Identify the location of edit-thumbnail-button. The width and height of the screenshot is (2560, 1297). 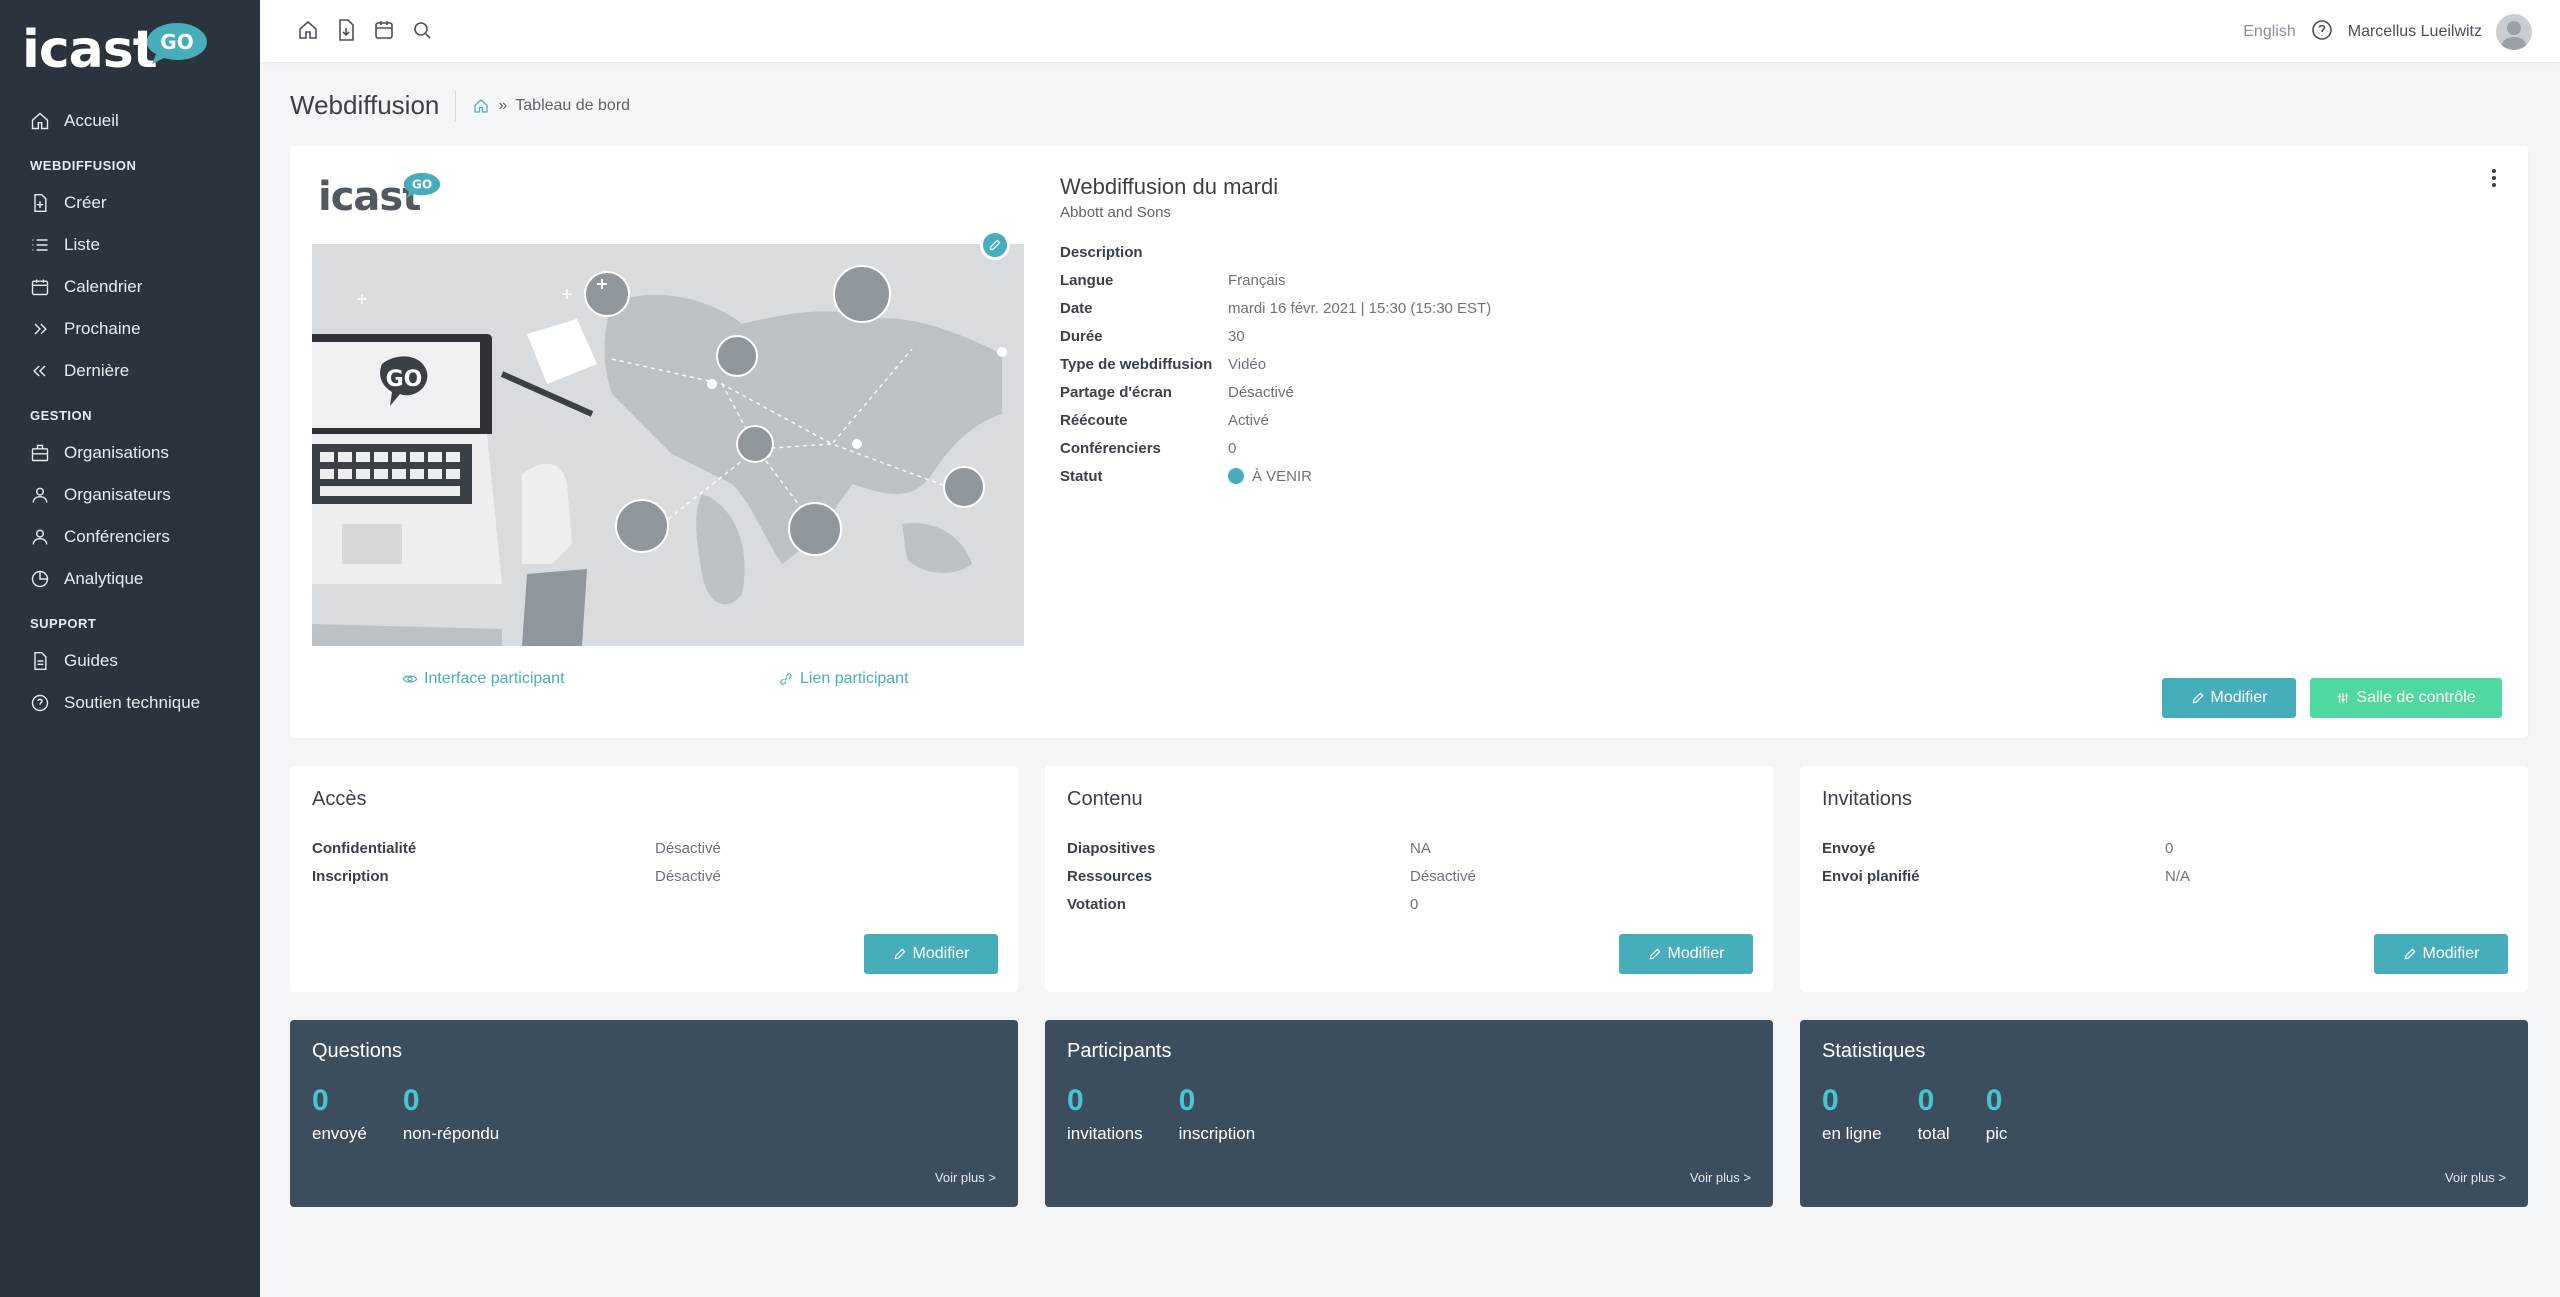
(995, 245).